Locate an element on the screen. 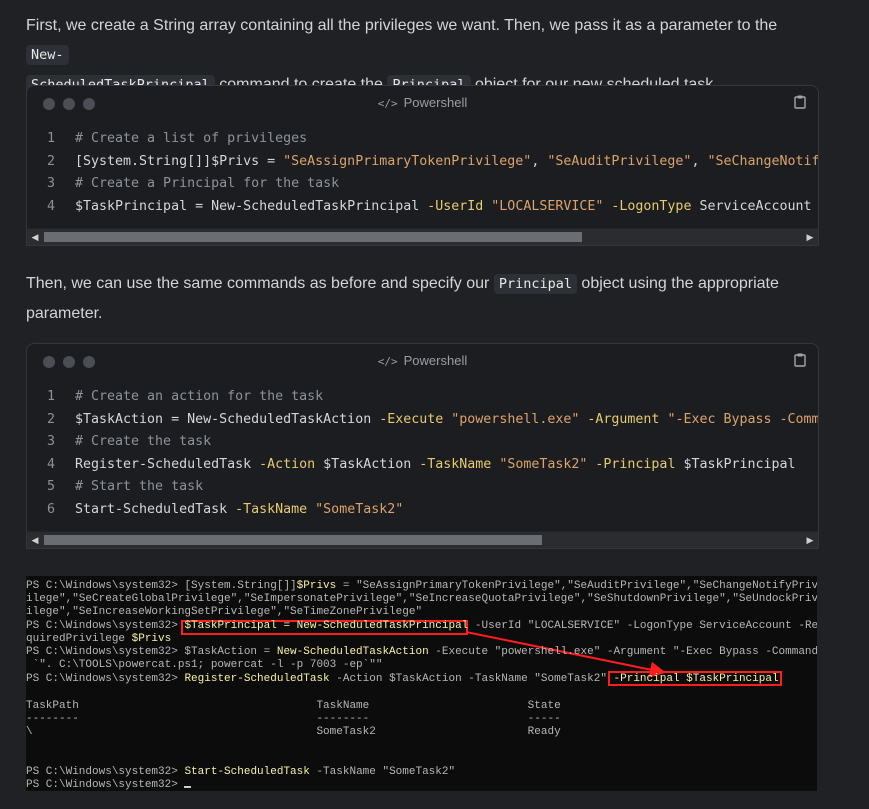 The height and width of the screenshot is (809, 869). cursor-icon is located at coordinates (188, 787).